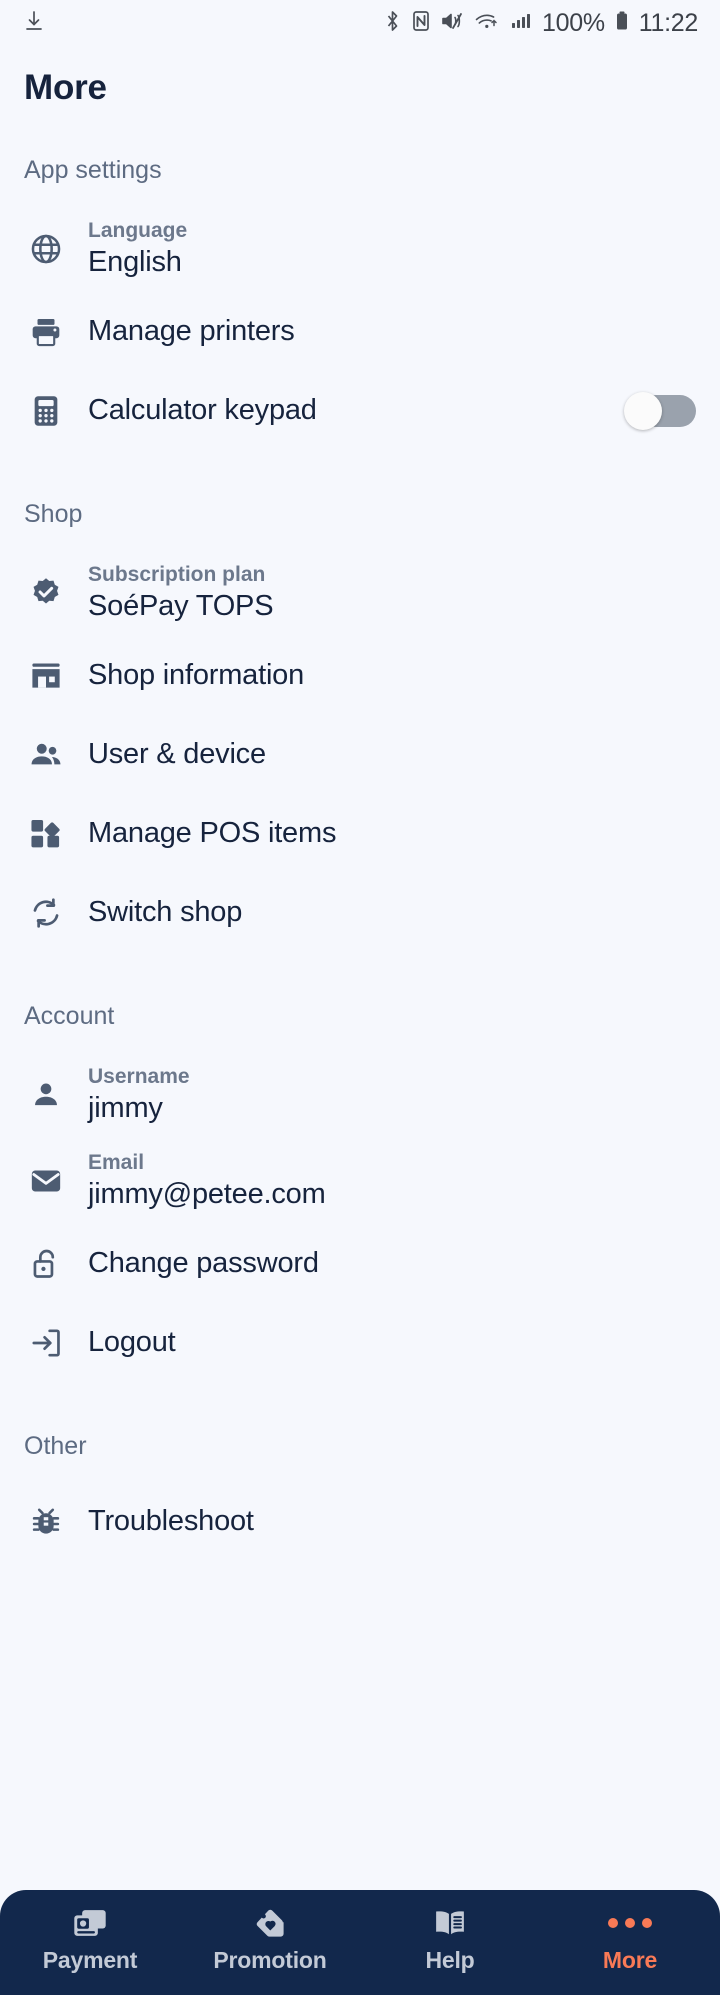 This screenshot has height=1995, width=720. I want to click on section-header-other: Other, so click(55, 1445).